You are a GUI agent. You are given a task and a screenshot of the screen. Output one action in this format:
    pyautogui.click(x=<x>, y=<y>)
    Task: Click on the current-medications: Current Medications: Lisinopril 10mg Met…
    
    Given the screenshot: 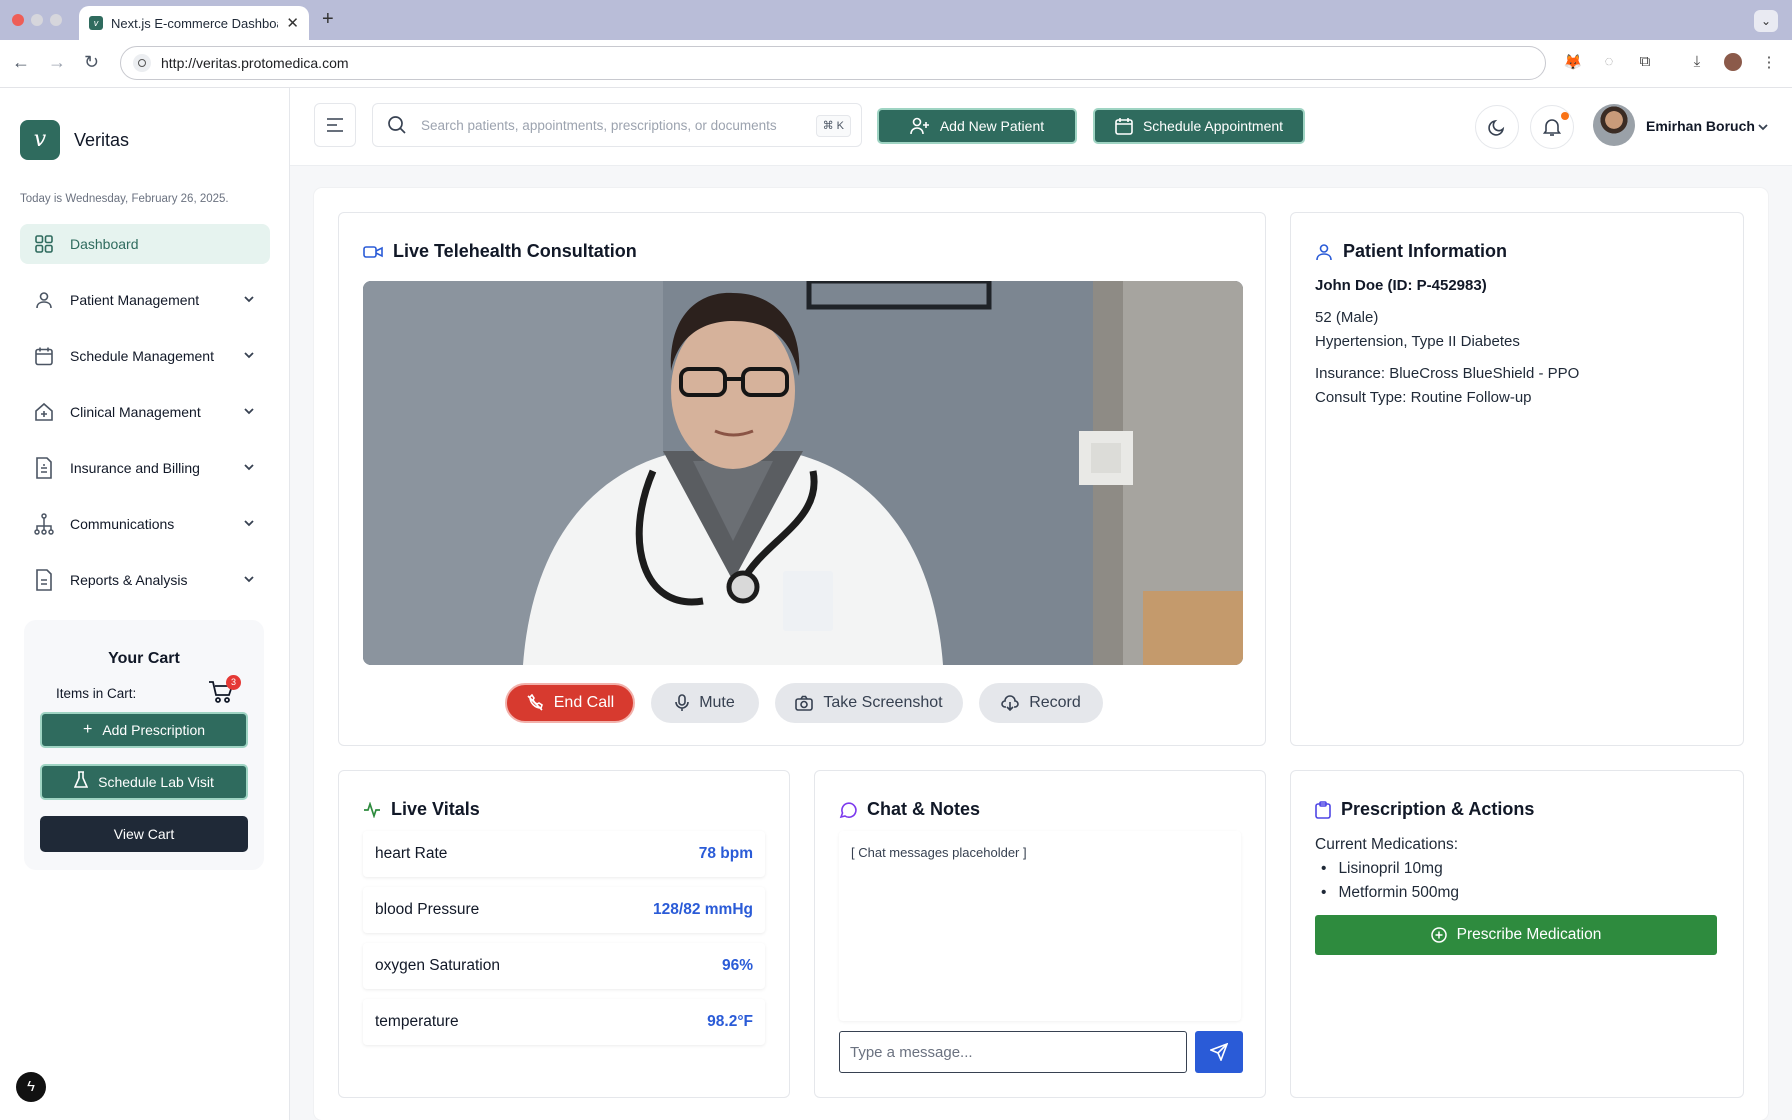 What is the action you would take?
    pyautogui.click(x=1387, y=869)
    